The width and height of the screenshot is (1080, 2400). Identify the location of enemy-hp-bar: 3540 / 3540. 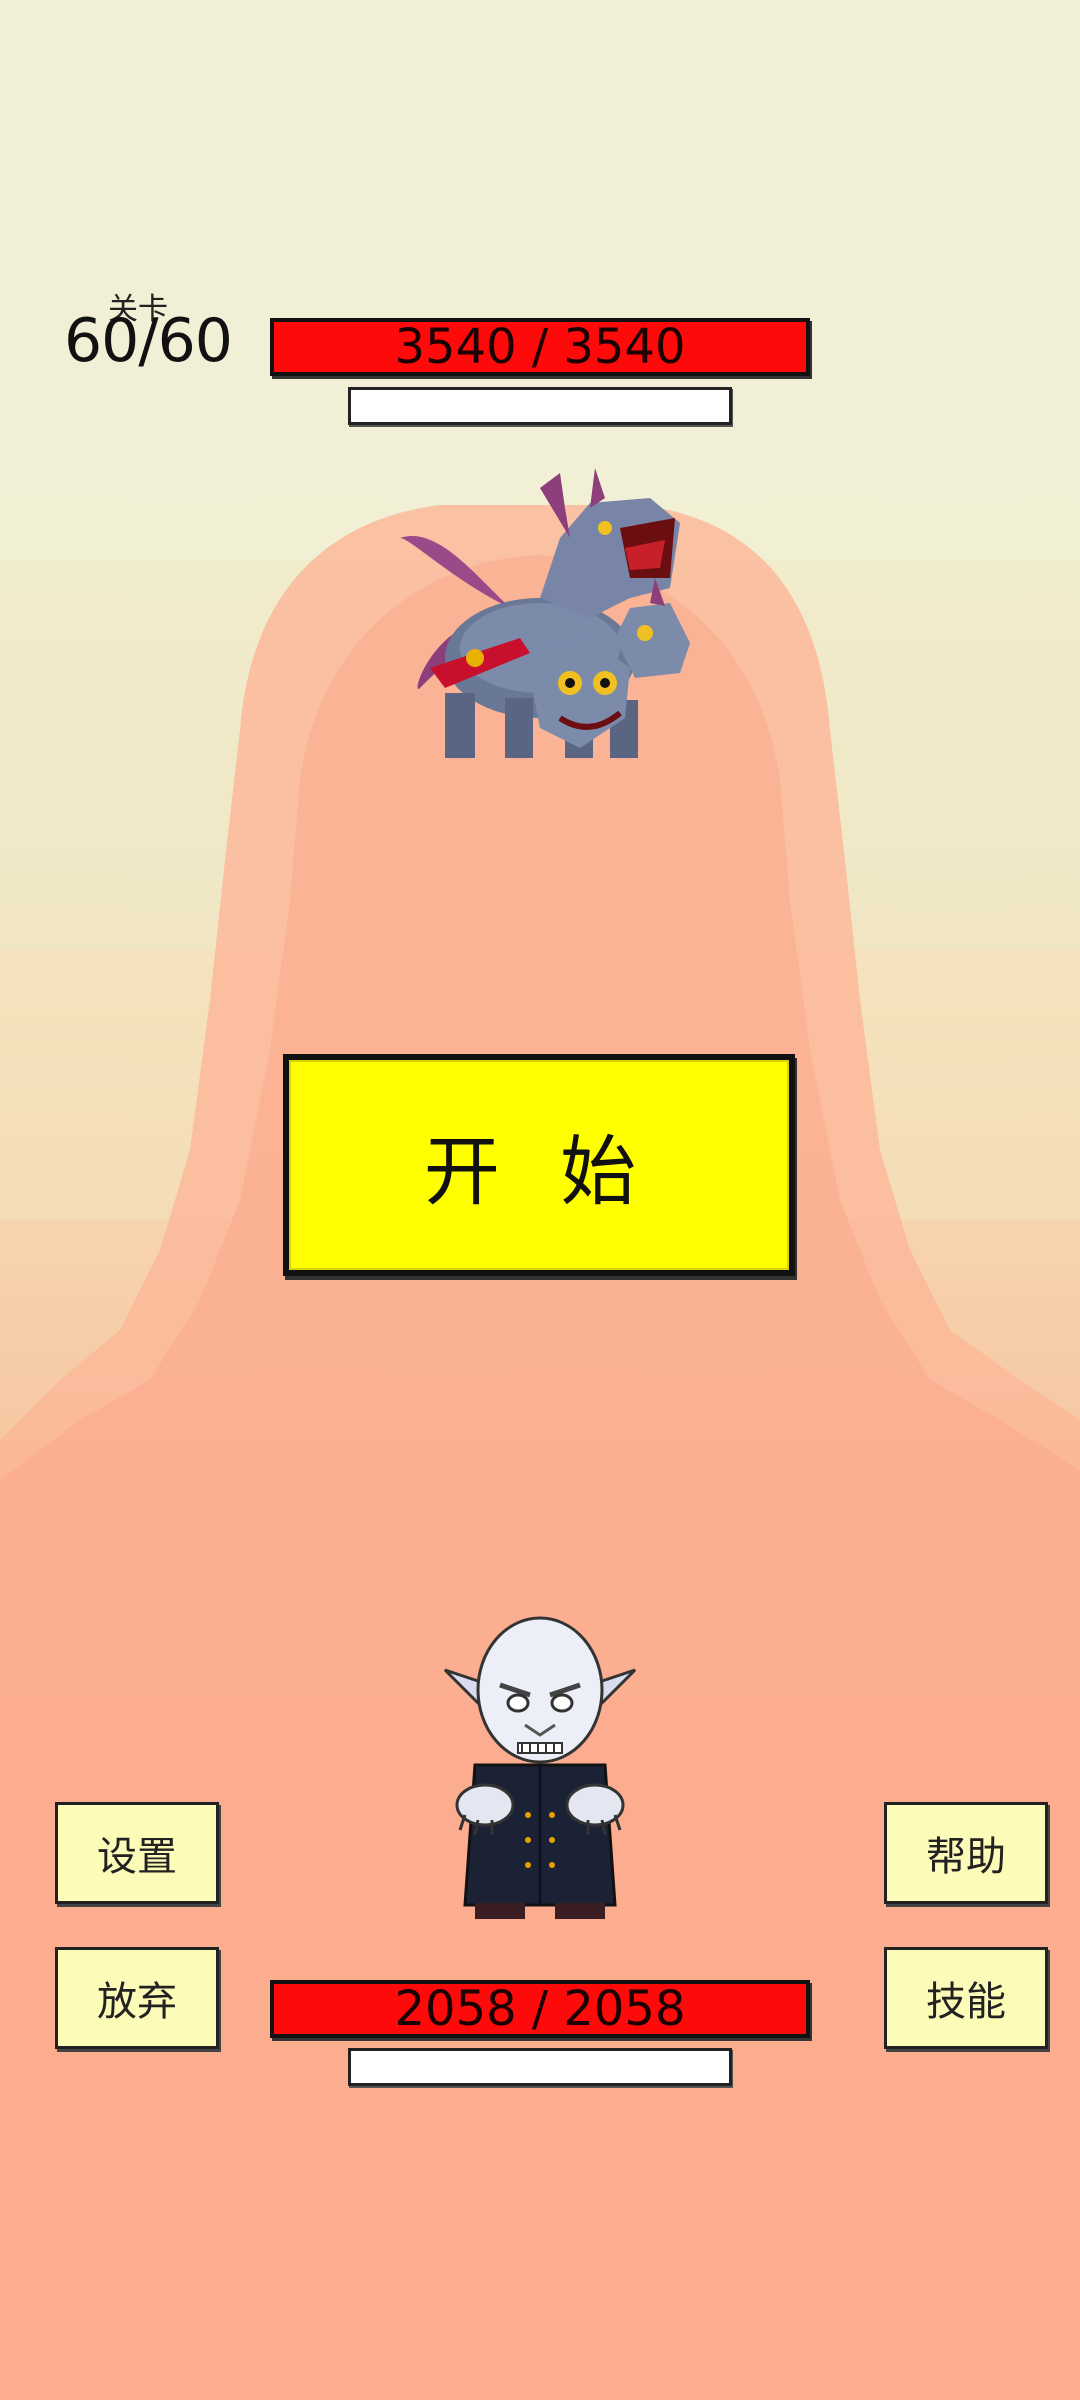
(540, 347).